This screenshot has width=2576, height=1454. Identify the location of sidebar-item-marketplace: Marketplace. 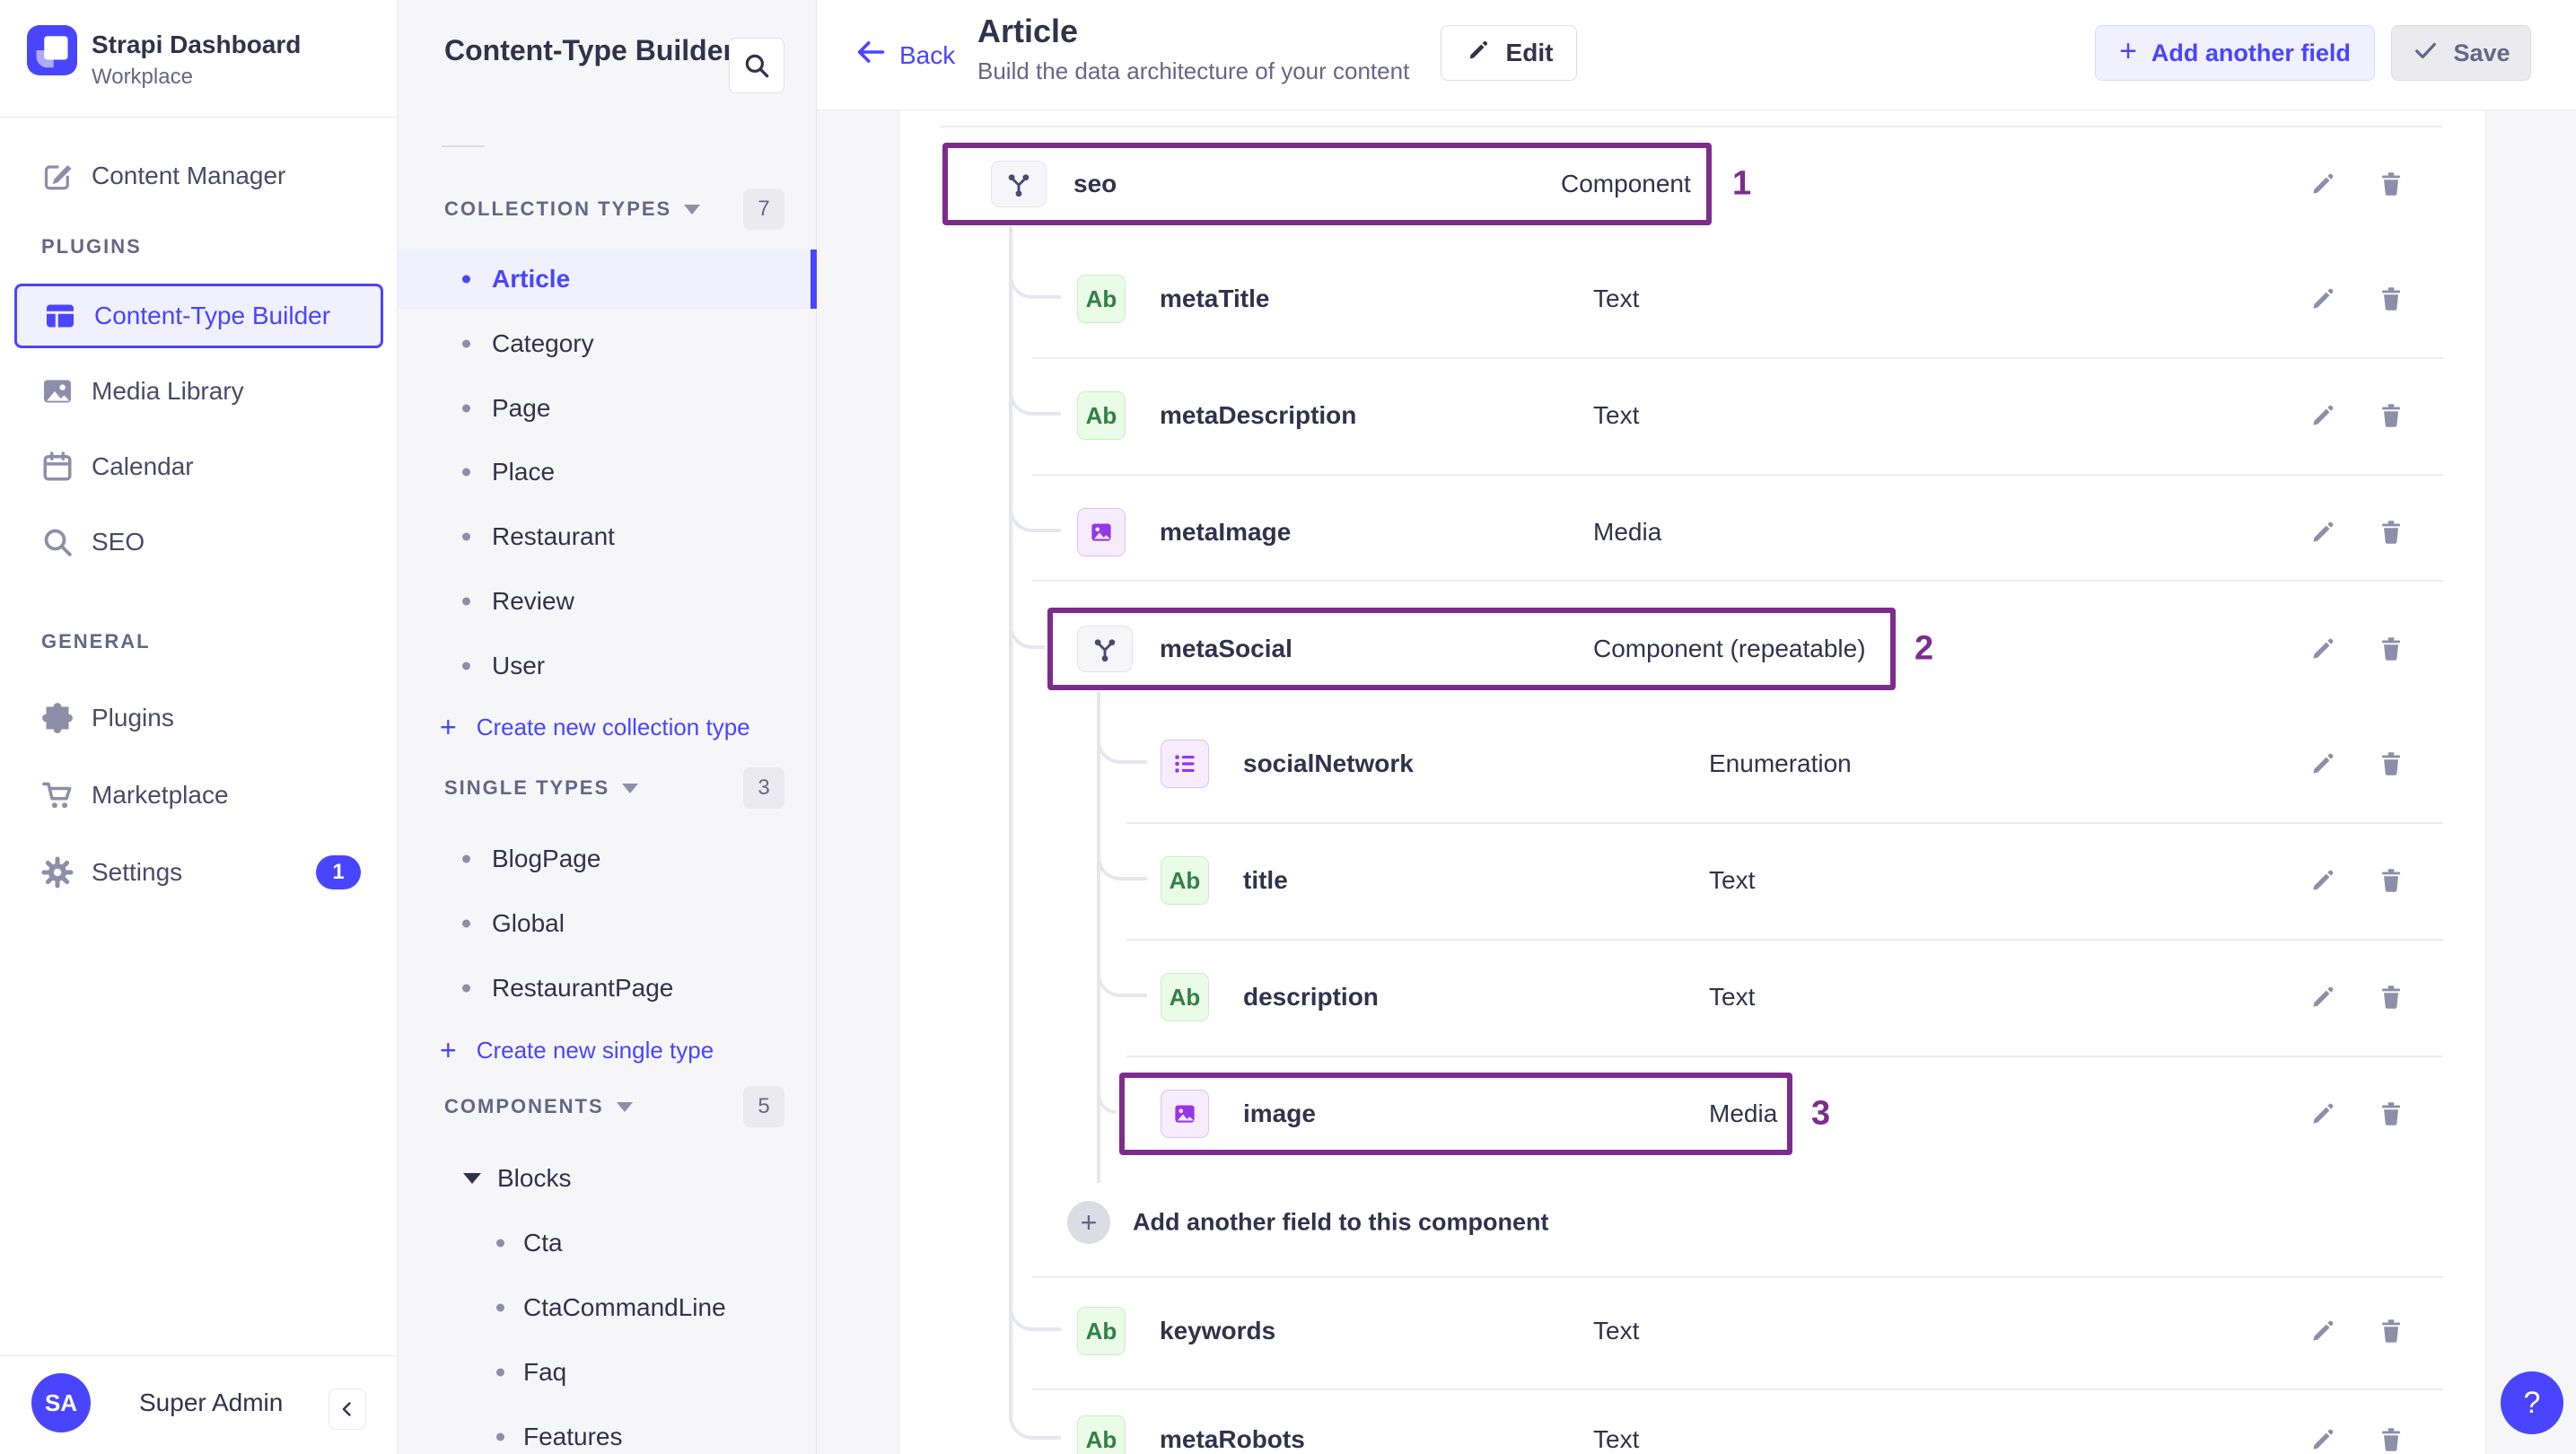
(199, 795).